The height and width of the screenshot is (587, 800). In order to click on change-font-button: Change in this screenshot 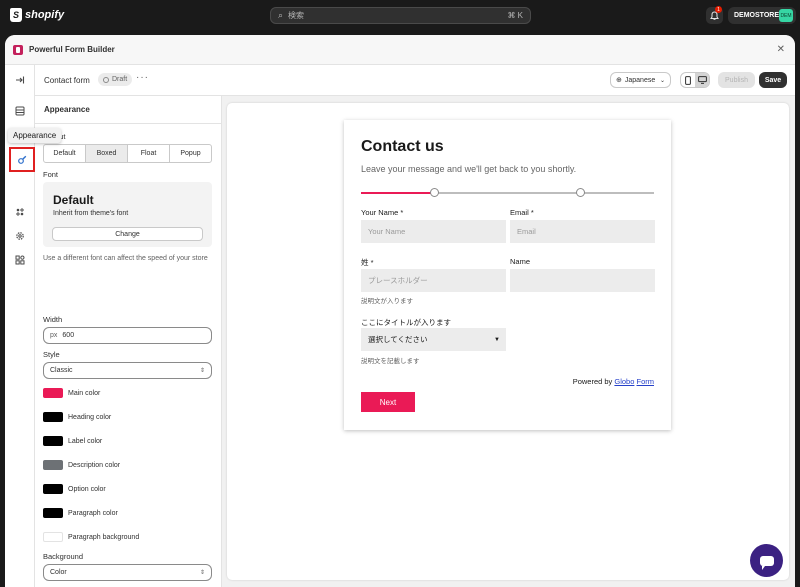, I will do `click(127, 234)`.